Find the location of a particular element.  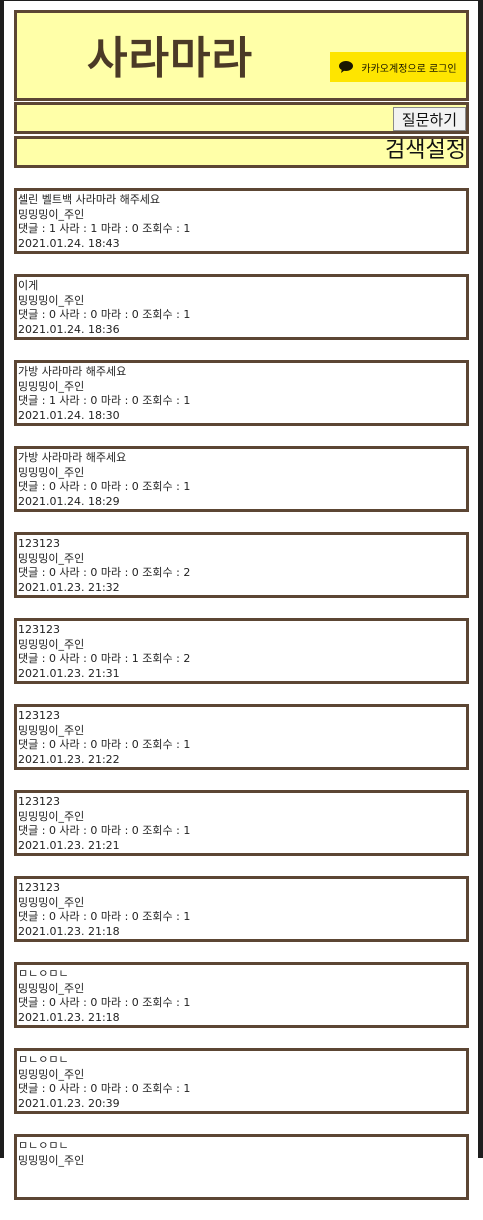

post-stats: 댓글 : 0 사라 : 0 마라 : 0 조회수 : 2 is located at coordinates (104, 572).